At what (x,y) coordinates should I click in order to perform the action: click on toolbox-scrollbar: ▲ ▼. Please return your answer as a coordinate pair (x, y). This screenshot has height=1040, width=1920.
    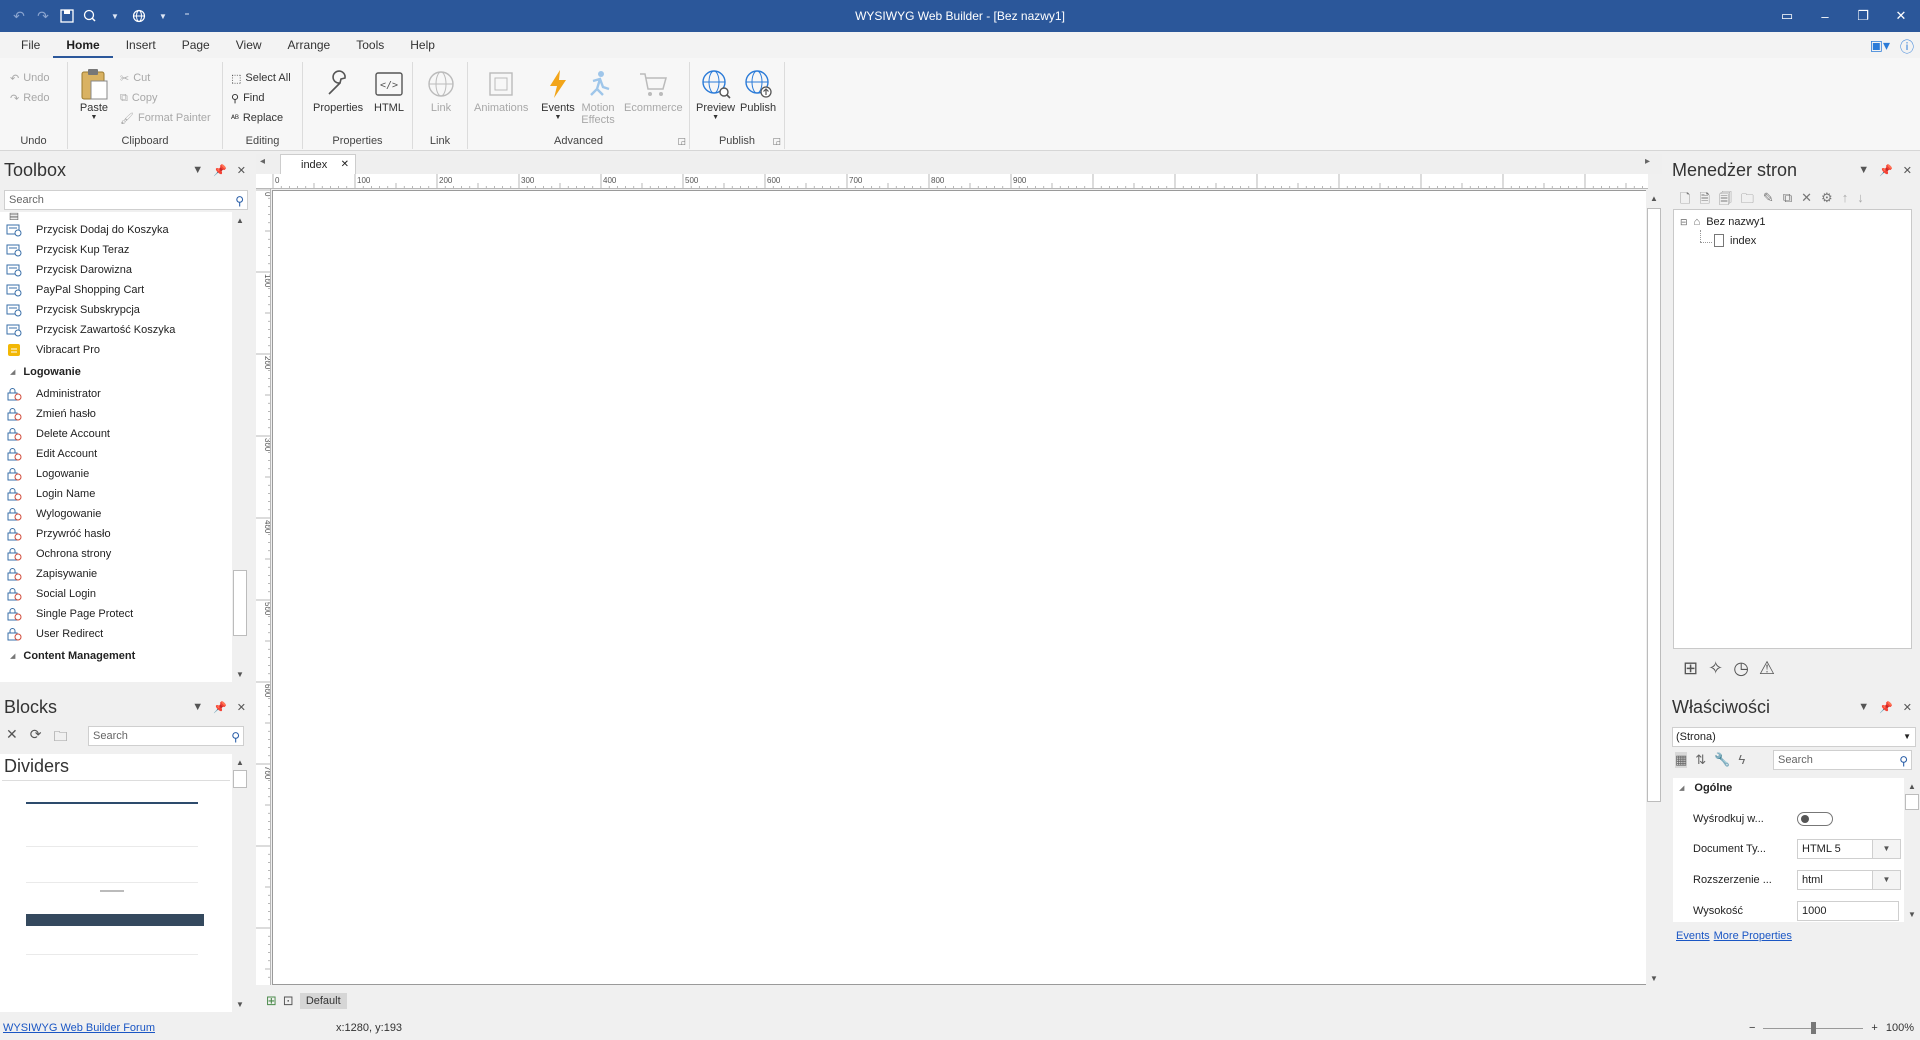
    Looking at the image, I should click on (240, 447).